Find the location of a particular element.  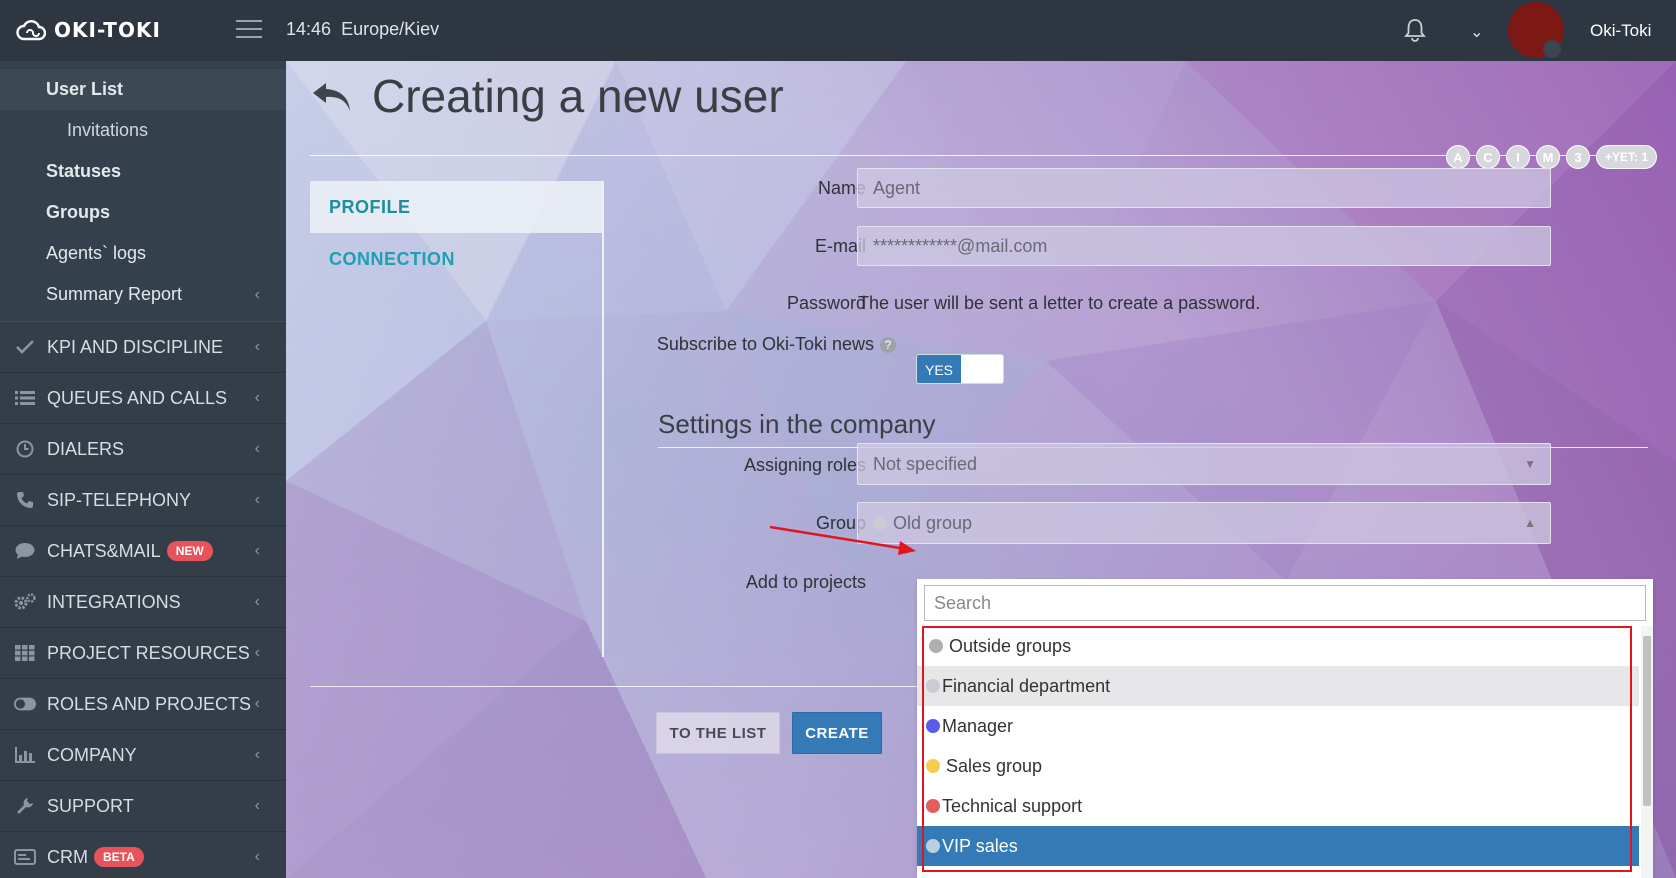

email-value: ************@mail.com is located at coordinates (960, 245).